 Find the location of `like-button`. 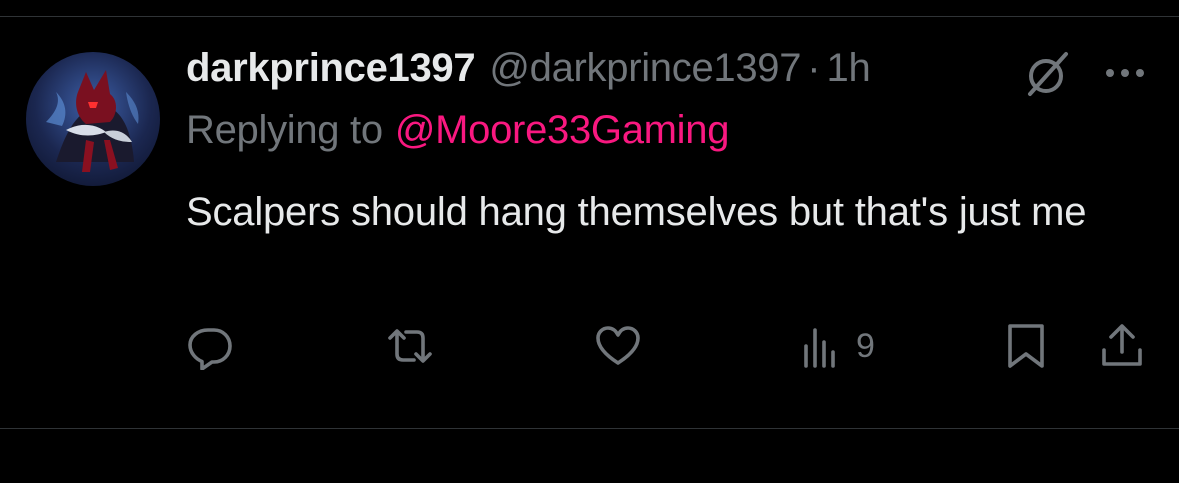

like-button is located at coordinates (618, 346).